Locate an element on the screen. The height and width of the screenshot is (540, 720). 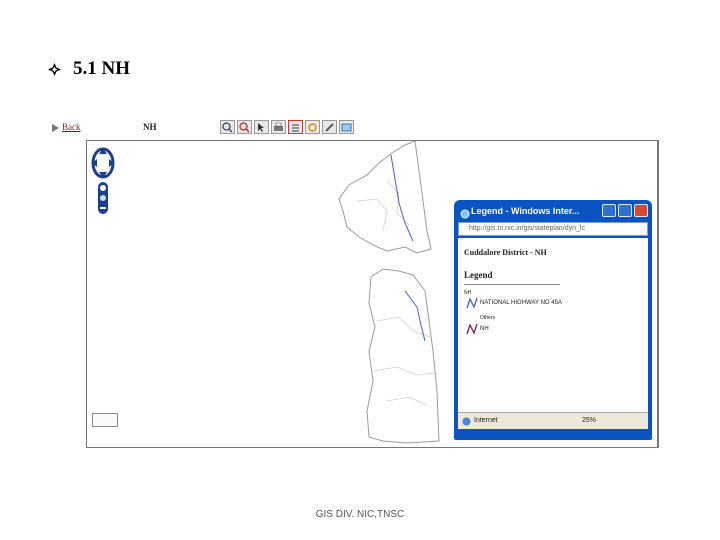
map-toolbar is located at coordinates (287, 128).